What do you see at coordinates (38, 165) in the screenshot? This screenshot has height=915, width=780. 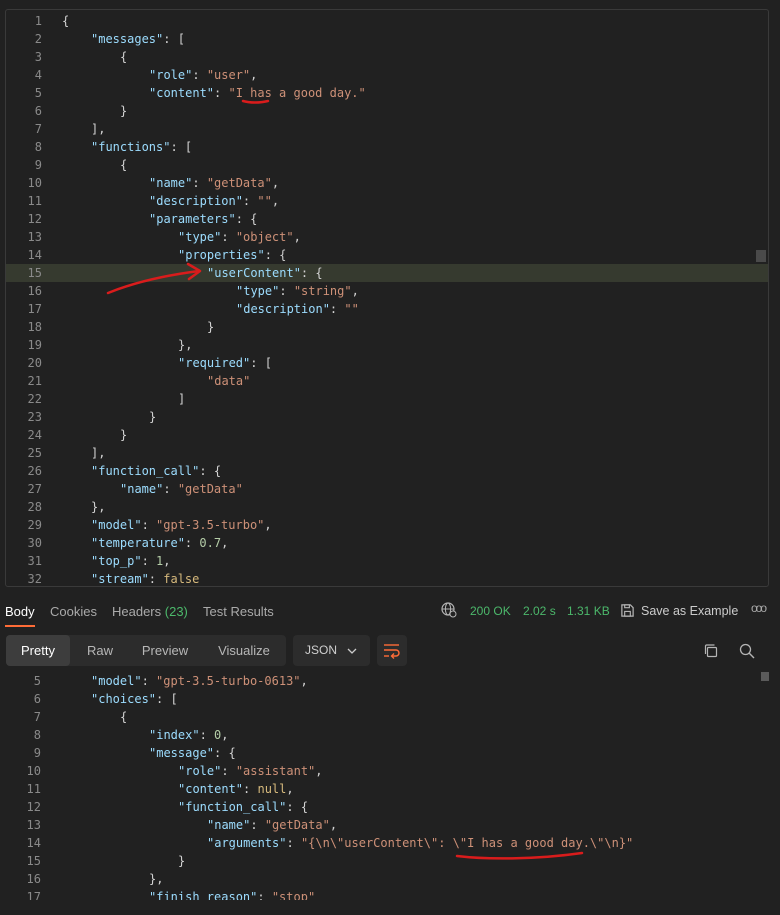 I see `line-number: 9` at bounding box center [38, 165].